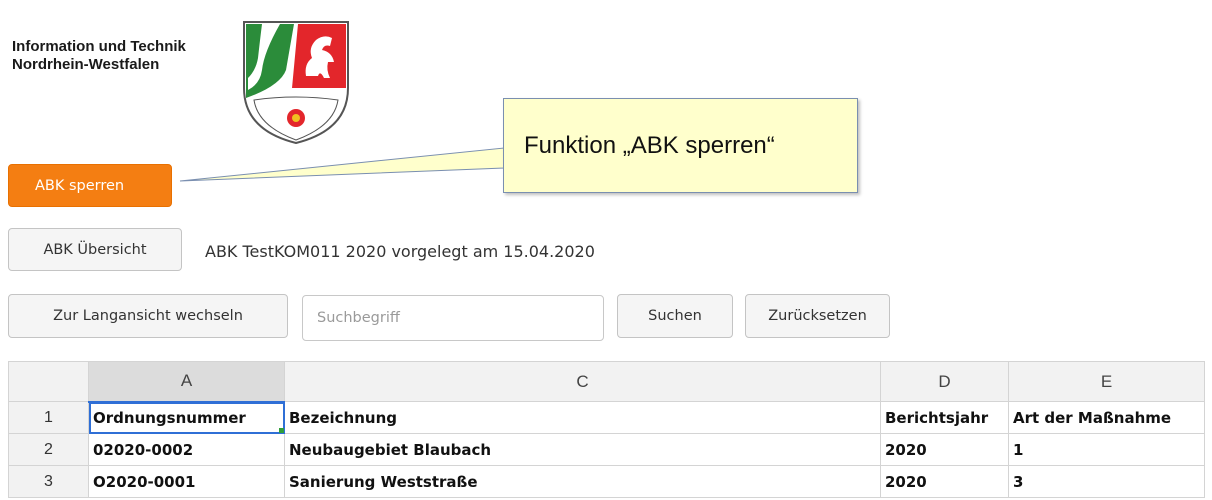  What do you see at coordinates (48, 417) in the screenshot?
I see `row-number: 1` at bounding box center [48, 417].